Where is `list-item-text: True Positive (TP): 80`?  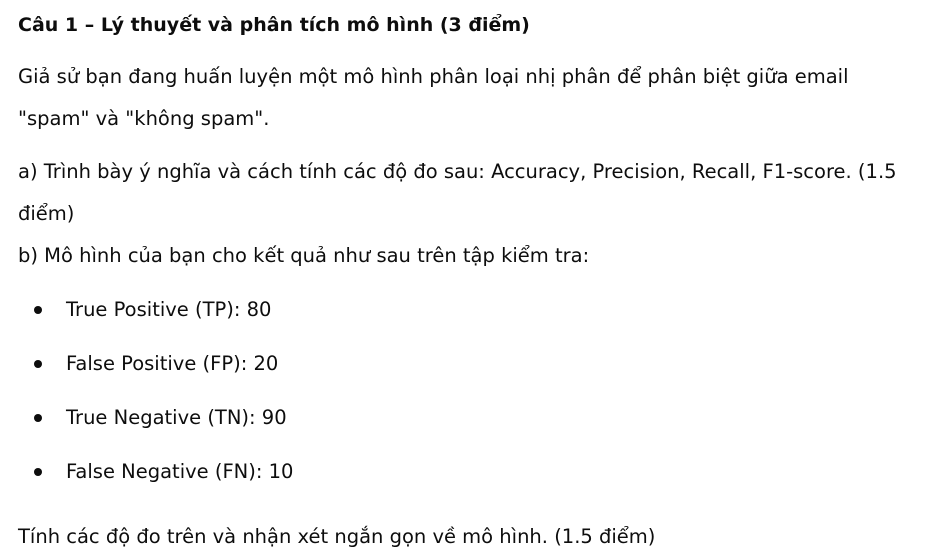 list-item-text: True Positive (TP): 80 is located at coordinates (169, 309).